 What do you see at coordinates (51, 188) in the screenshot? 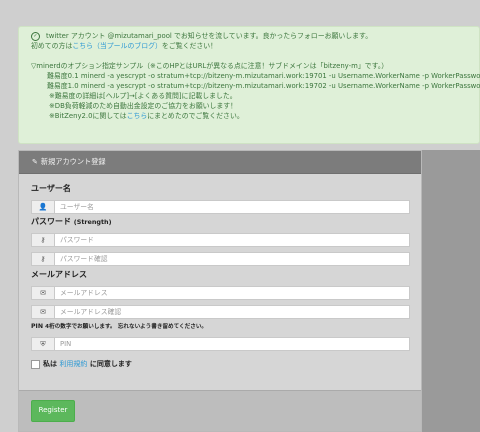
I see `username-label: ユーザー名` at bounding box center [51, 188].